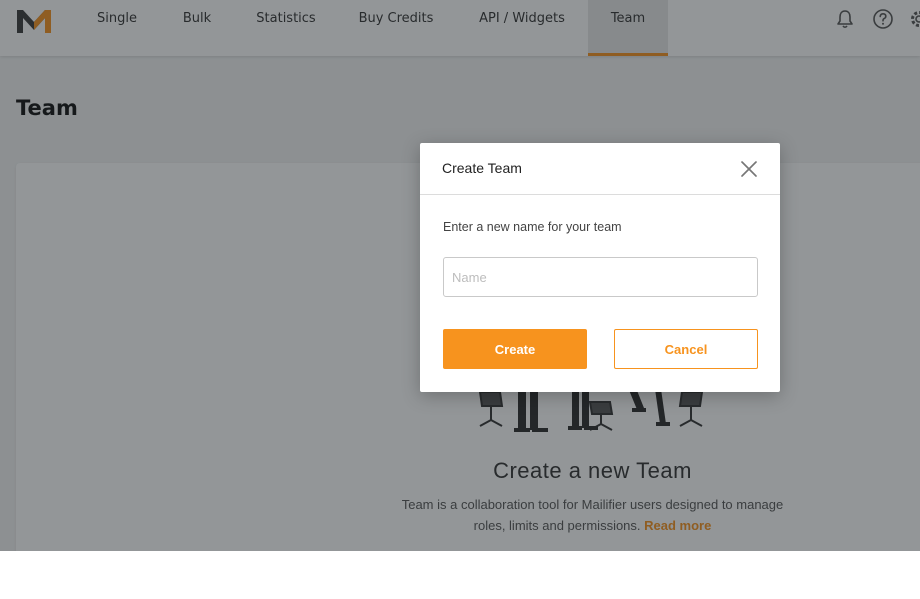 This screenshot has height=599, width=920. What do you see at coordinates (515, 349) in the screenshot?
I see `create-button: Create` at bounding box center [515, 349].